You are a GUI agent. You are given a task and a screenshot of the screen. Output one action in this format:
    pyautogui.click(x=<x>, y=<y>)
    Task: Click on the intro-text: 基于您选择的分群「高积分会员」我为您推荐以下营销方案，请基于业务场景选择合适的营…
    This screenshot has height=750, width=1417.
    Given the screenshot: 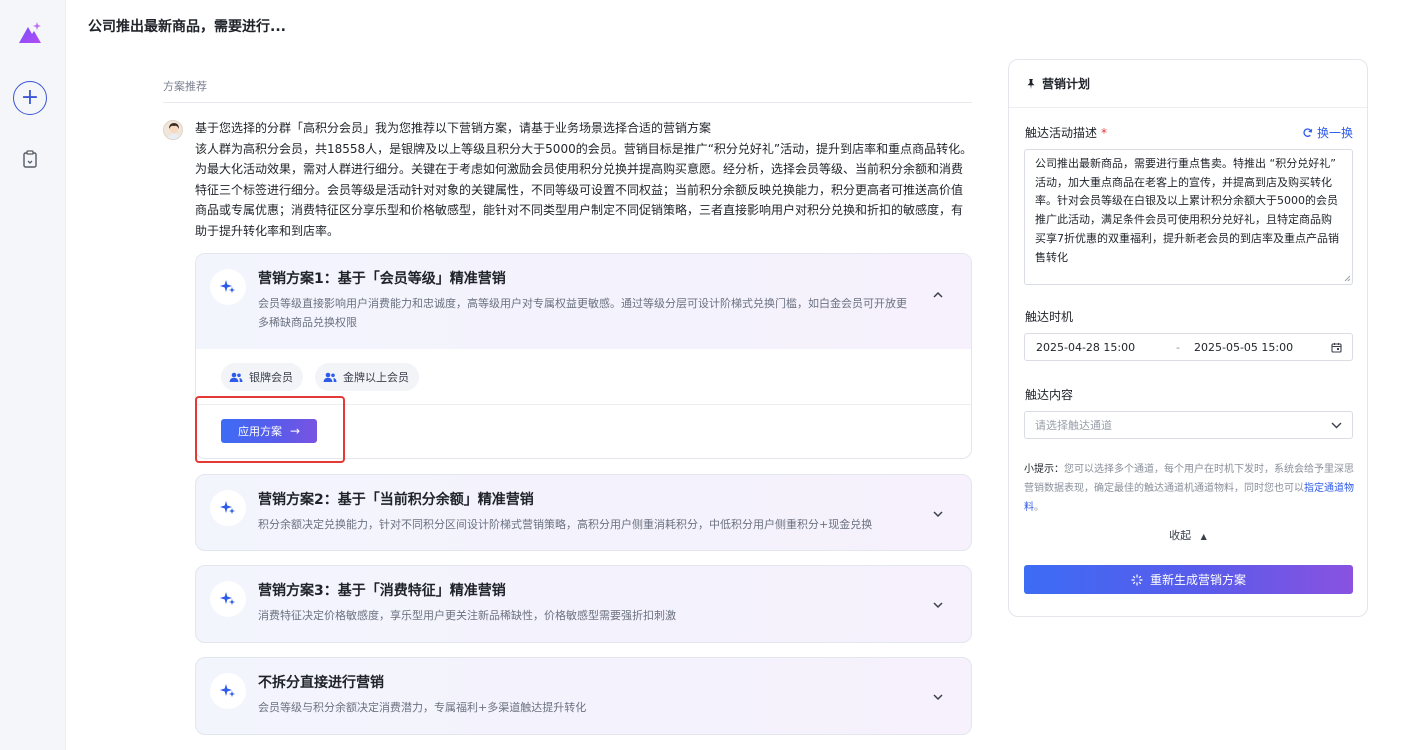 What is the action you would take?
    pyautogui.click(x=584, y=179)
    